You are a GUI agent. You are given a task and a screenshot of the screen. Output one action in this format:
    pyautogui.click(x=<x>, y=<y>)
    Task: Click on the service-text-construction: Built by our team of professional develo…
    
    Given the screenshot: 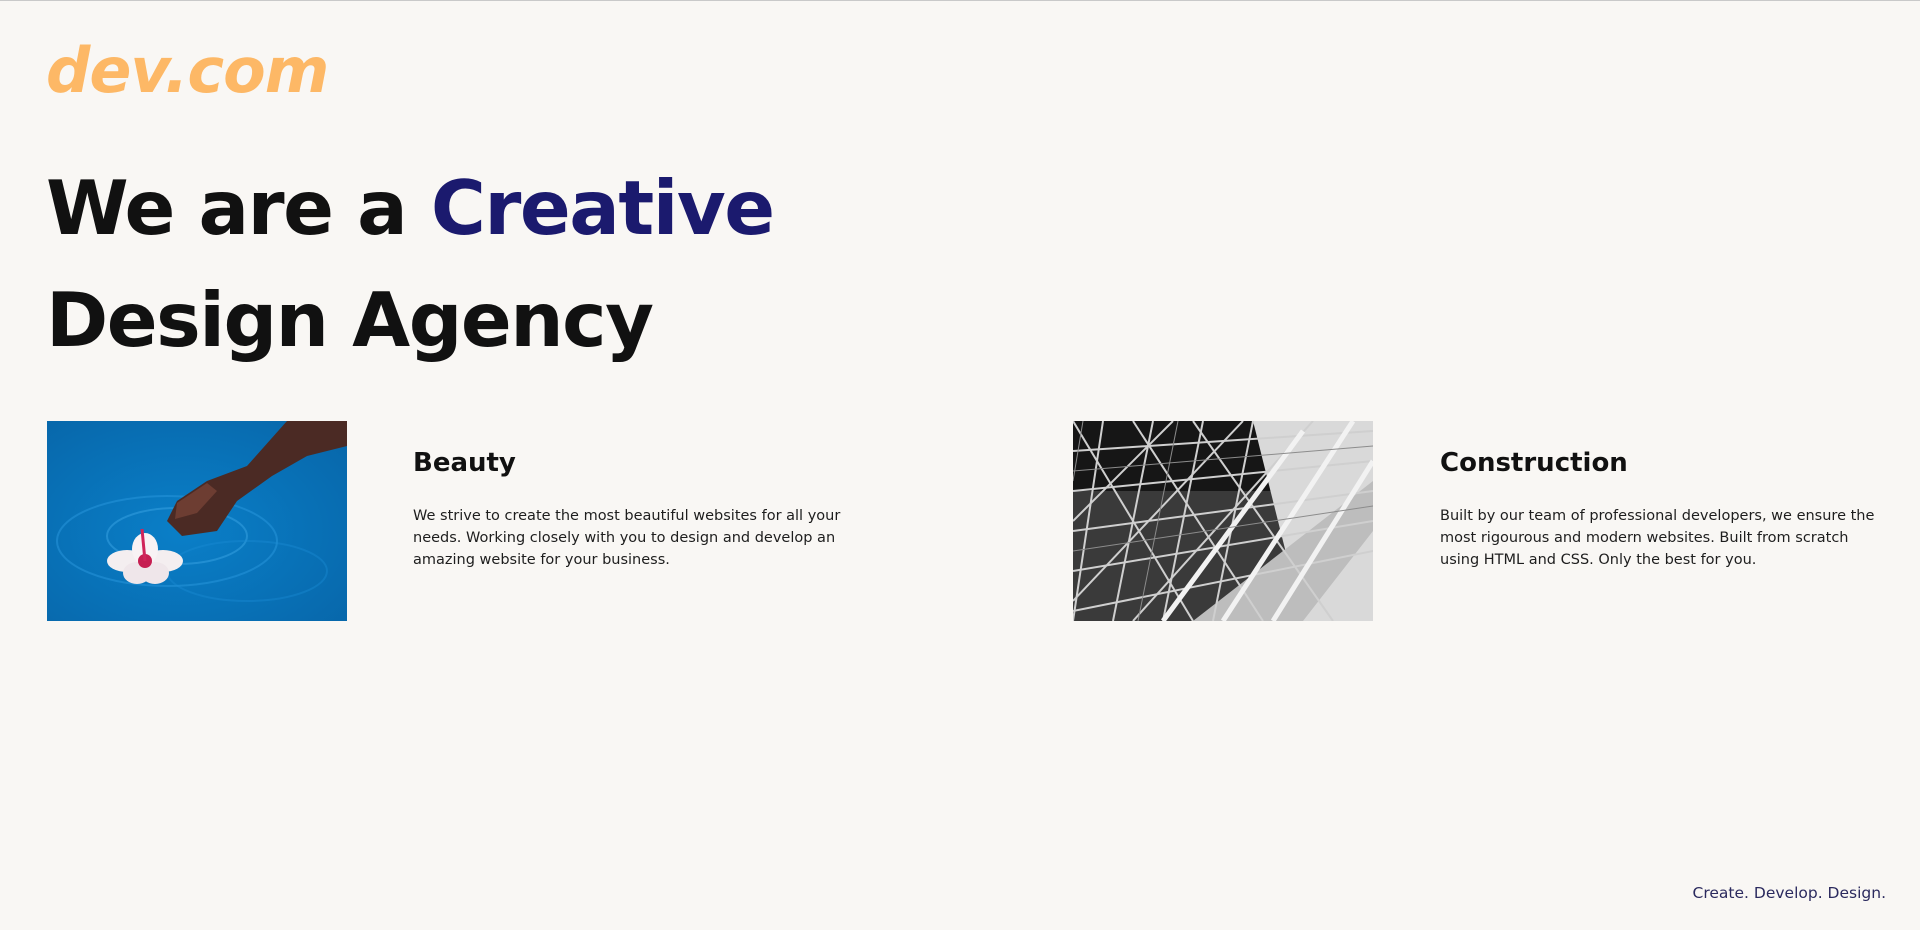 What is the action you would take?
    pyautogui.click(x=1657, y=538)
    